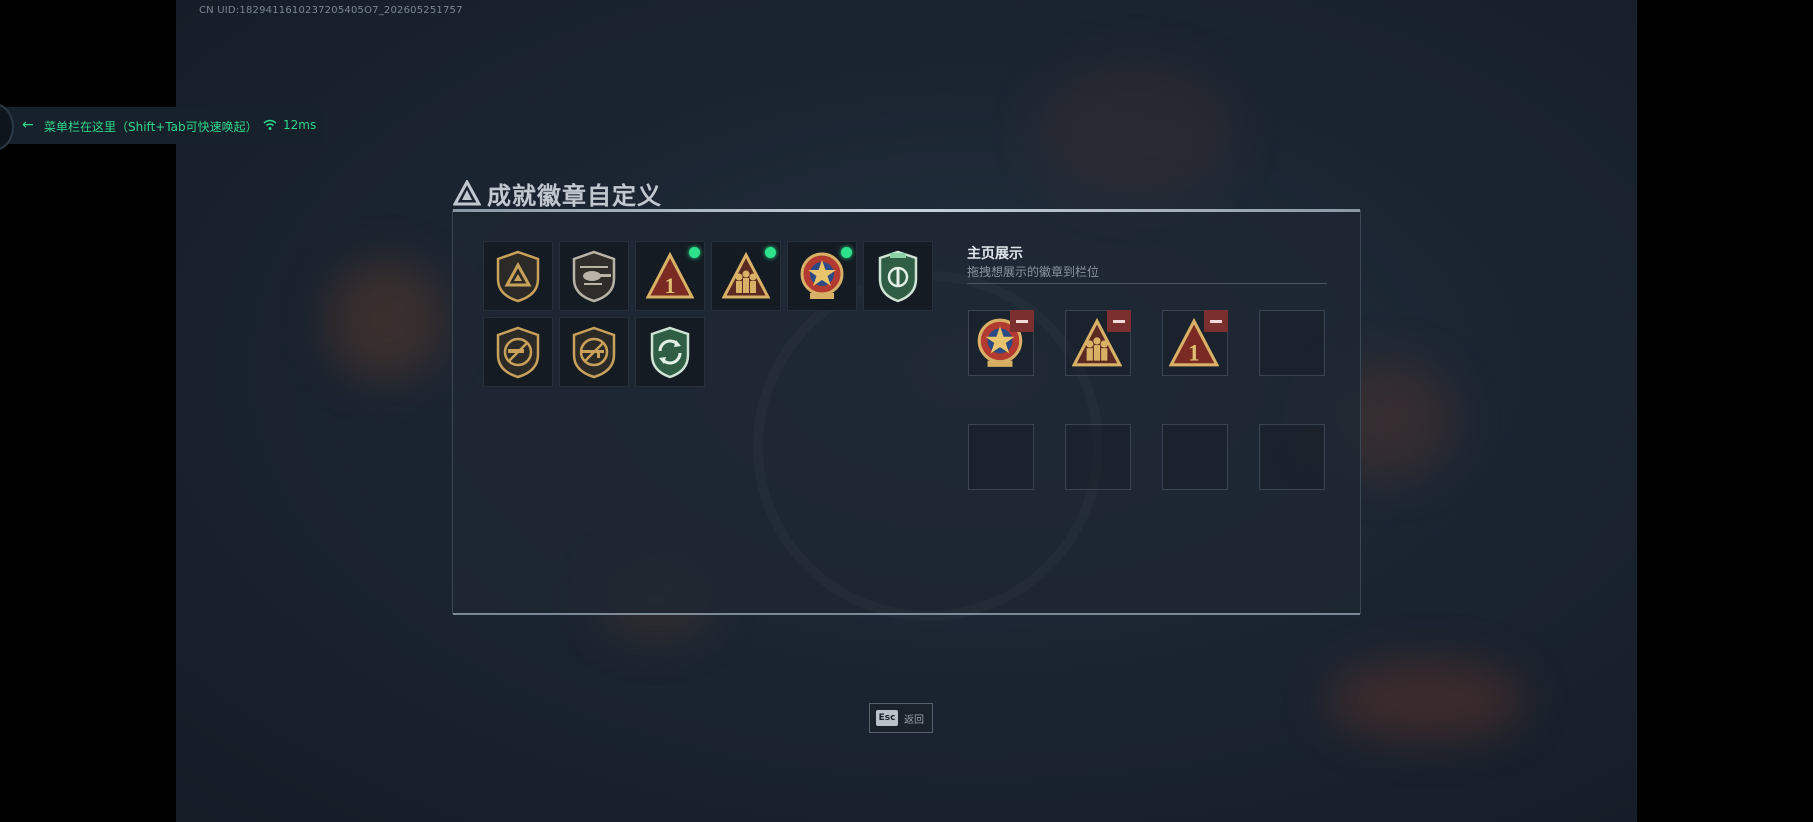 Image resolution: width=1813 pixels, height=822 pixels. I want to click on star-medal-badge-icon, so click(822, 275).